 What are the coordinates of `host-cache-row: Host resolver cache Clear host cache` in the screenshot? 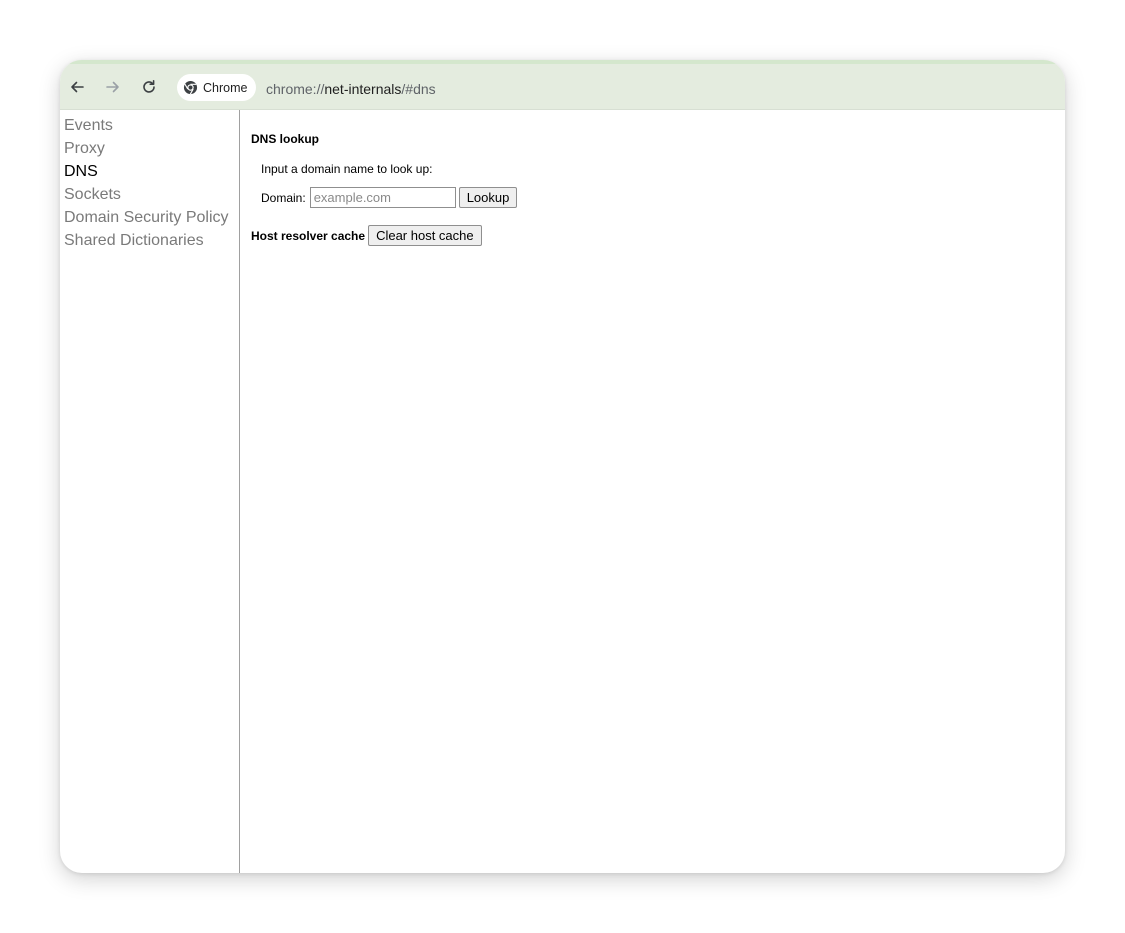 It's located at (366, 235).